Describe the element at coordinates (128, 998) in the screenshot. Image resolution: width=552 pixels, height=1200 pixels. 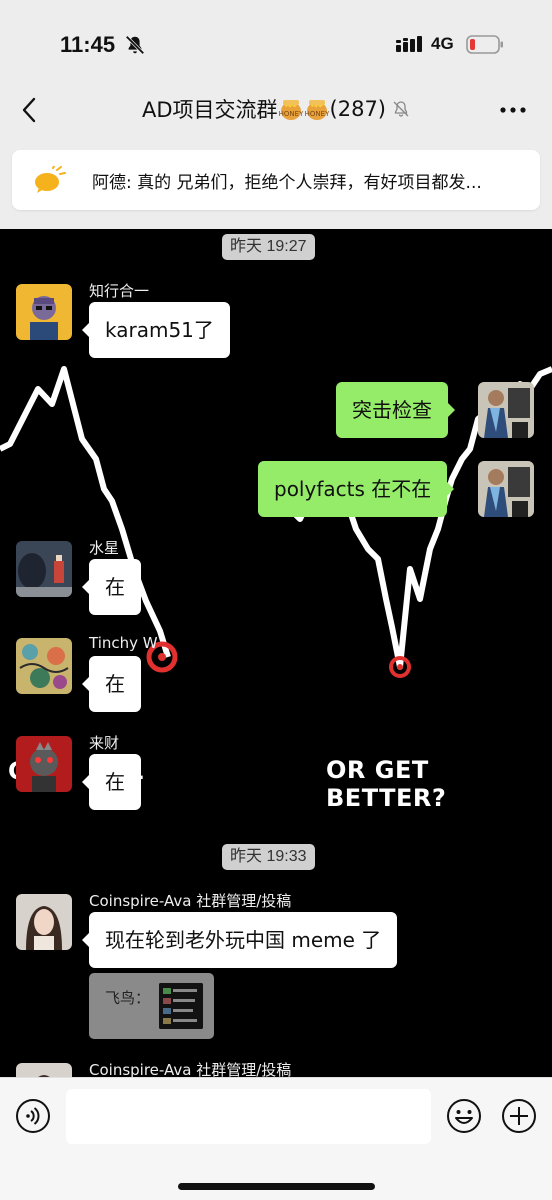
I see `quote-sender: 飞鸟：` at that location.